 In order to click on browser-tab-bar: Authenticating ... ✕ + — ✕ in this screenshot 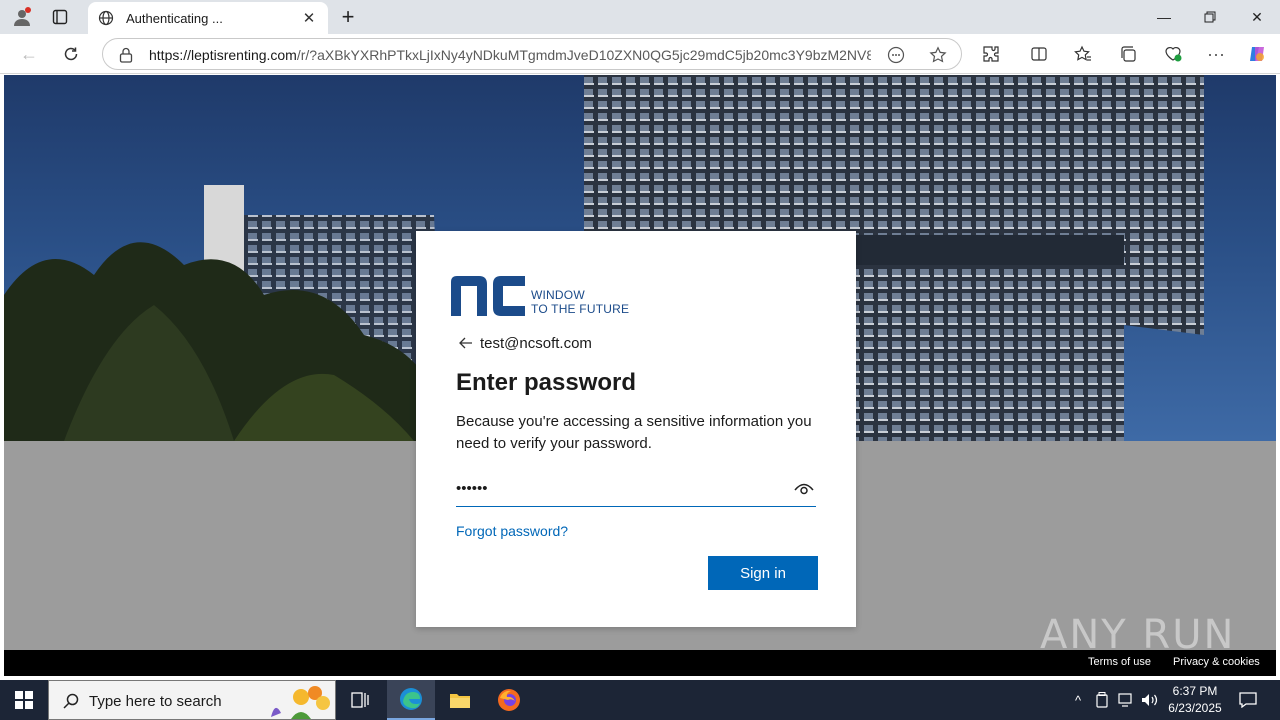, I will do `click(640, 17)`.